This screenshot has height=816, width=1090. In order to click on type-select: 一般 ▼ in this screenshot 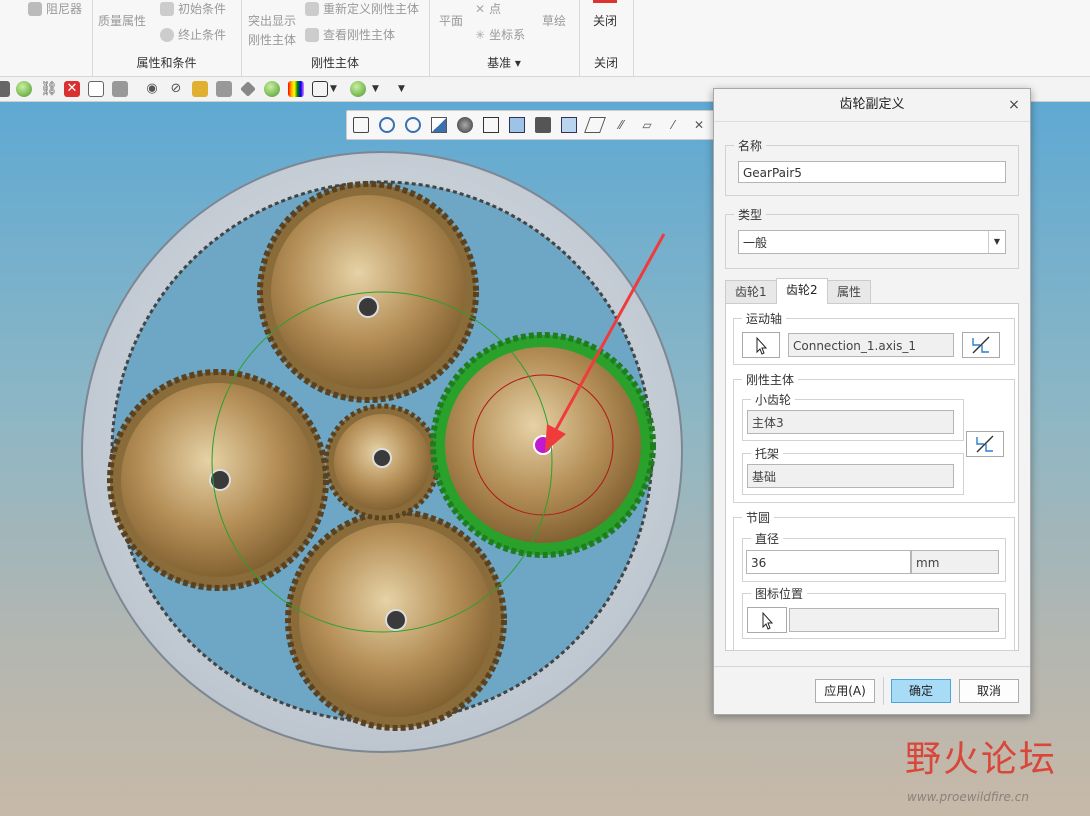, I will do `click(872, 242)`.